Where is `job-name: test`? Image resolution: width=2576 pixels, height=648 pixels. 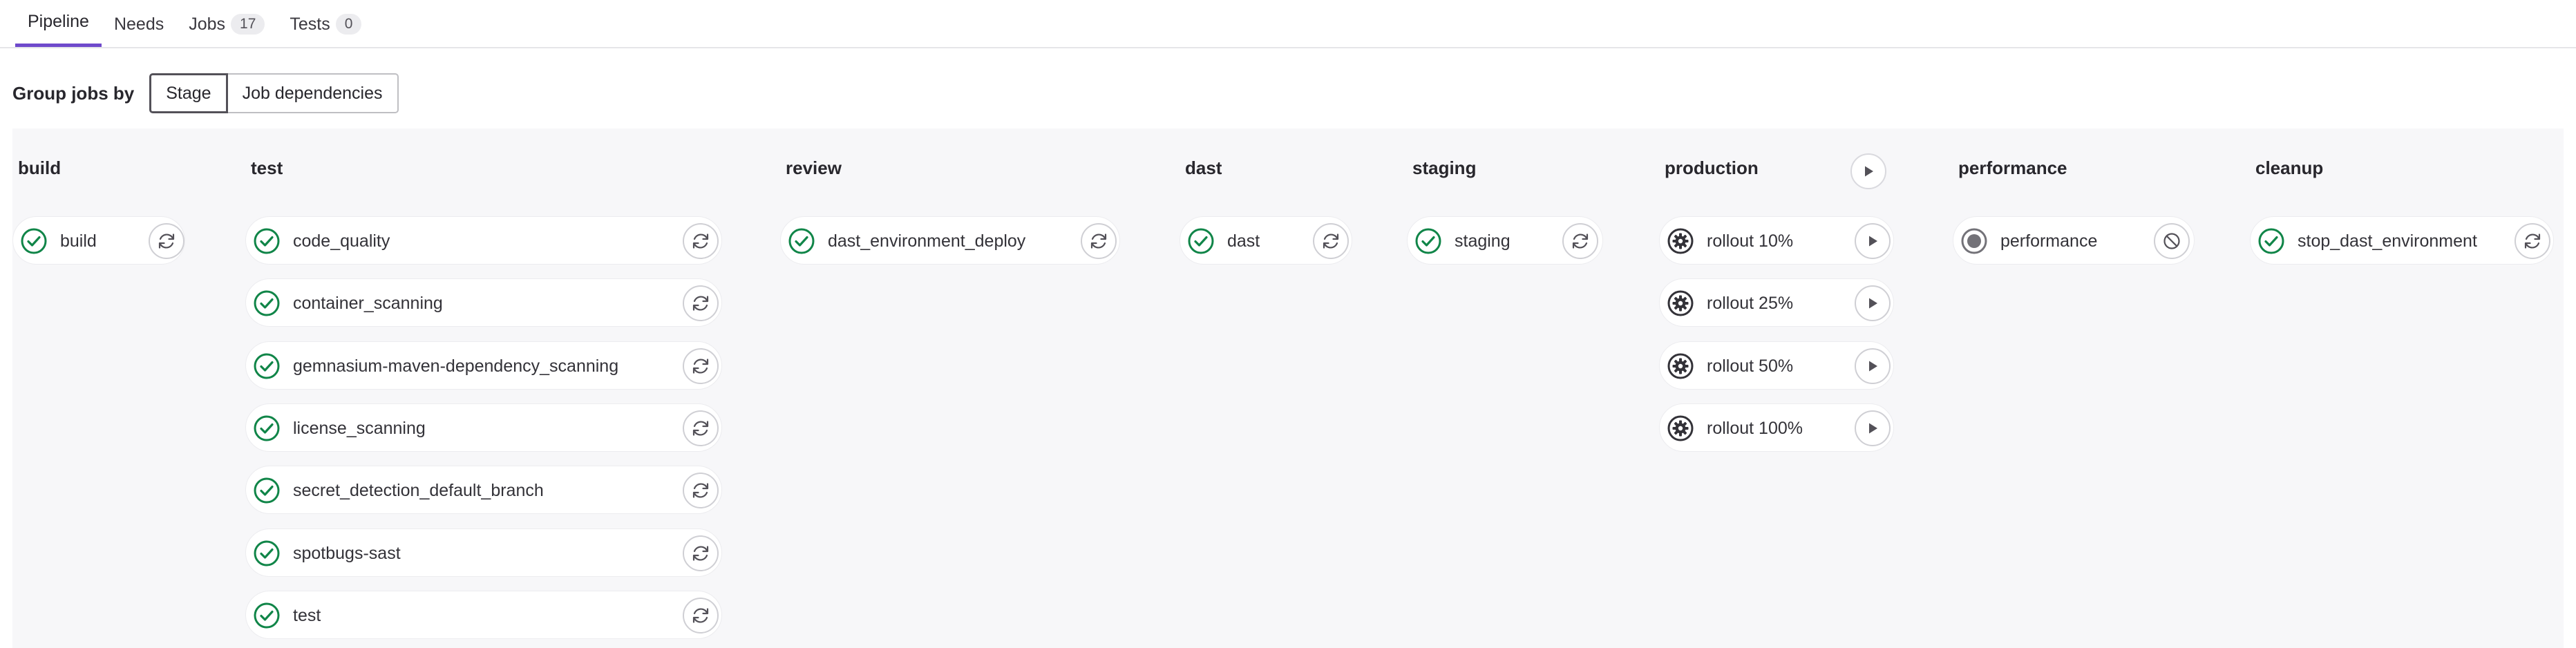
job-name: test is located at coordinates (307, 615).